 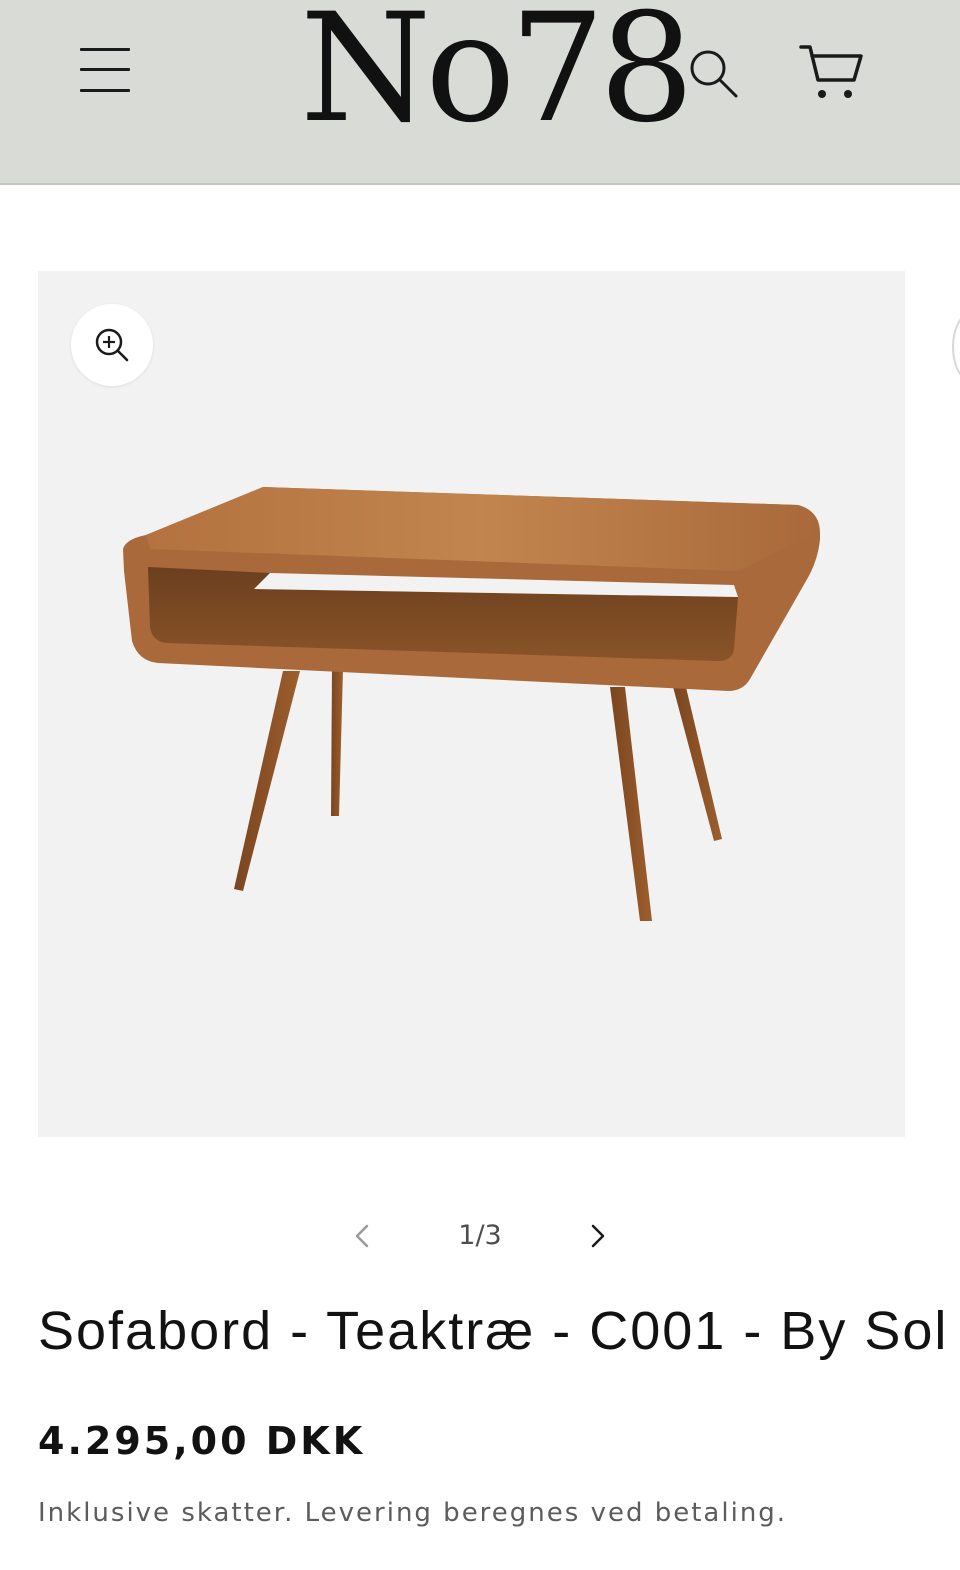 I want to click on hamburger-menu-icon-middle, so click(x=105, y=69).